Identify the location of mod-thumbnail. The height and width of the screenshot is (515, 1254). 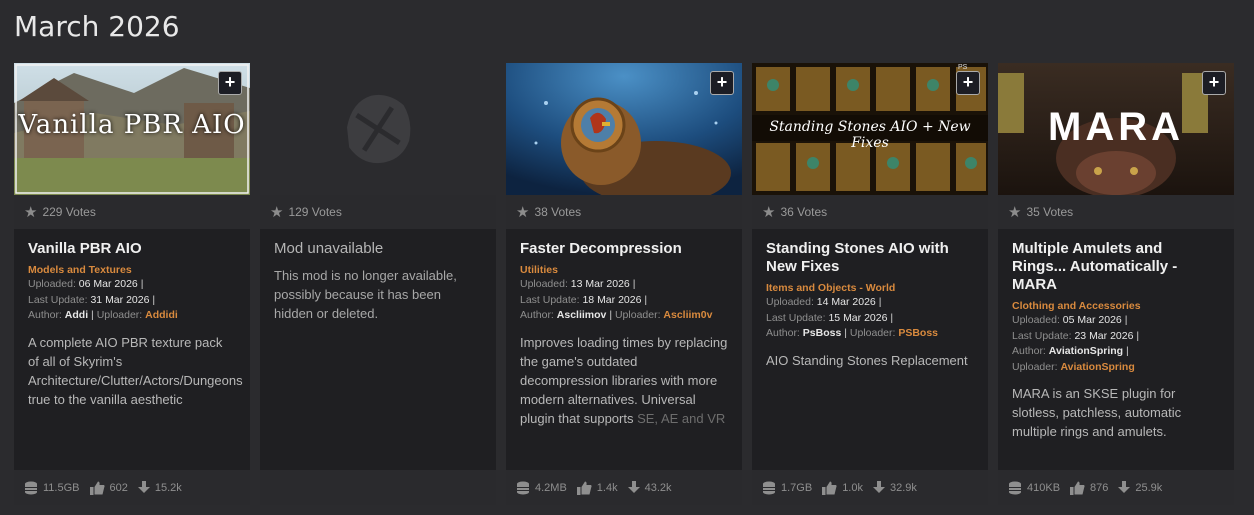
(378, 129).